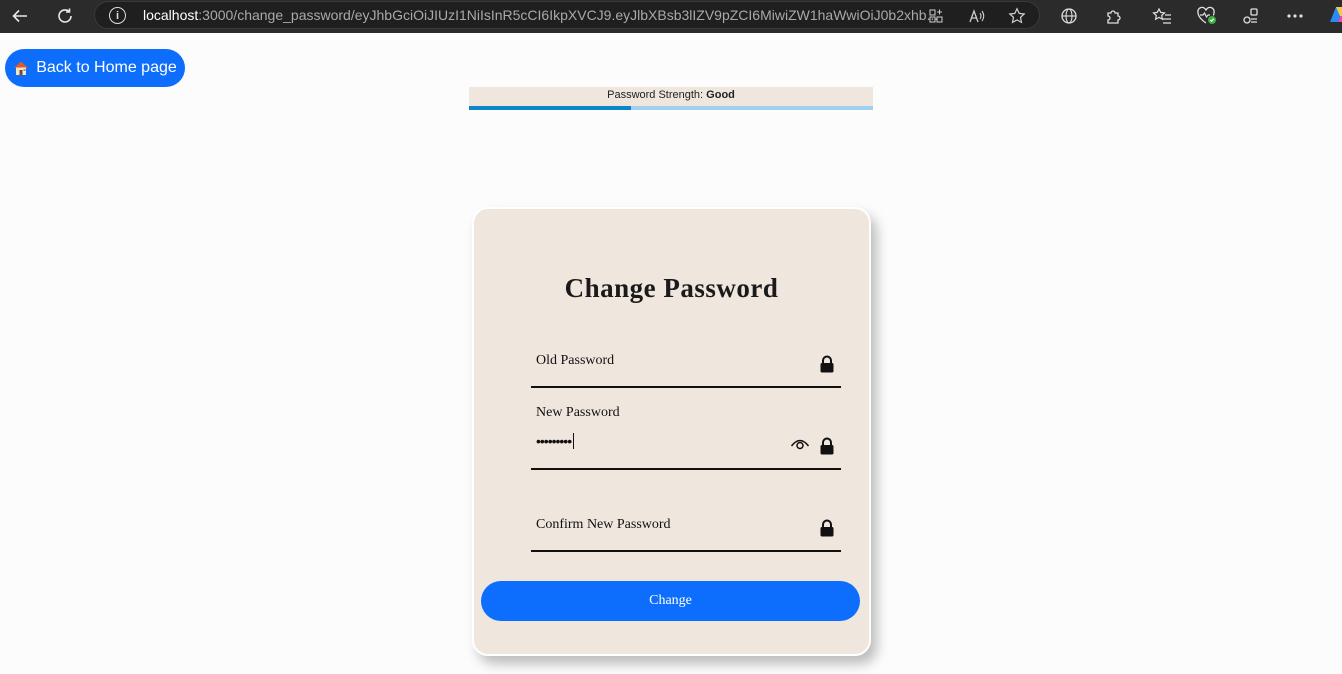 Image resolution: width=1342 pixels, height=674 pixels. Describe the element at coordinates (1114, 16) in the screenshot. I see `extensions-puzzle-icon` at that location.